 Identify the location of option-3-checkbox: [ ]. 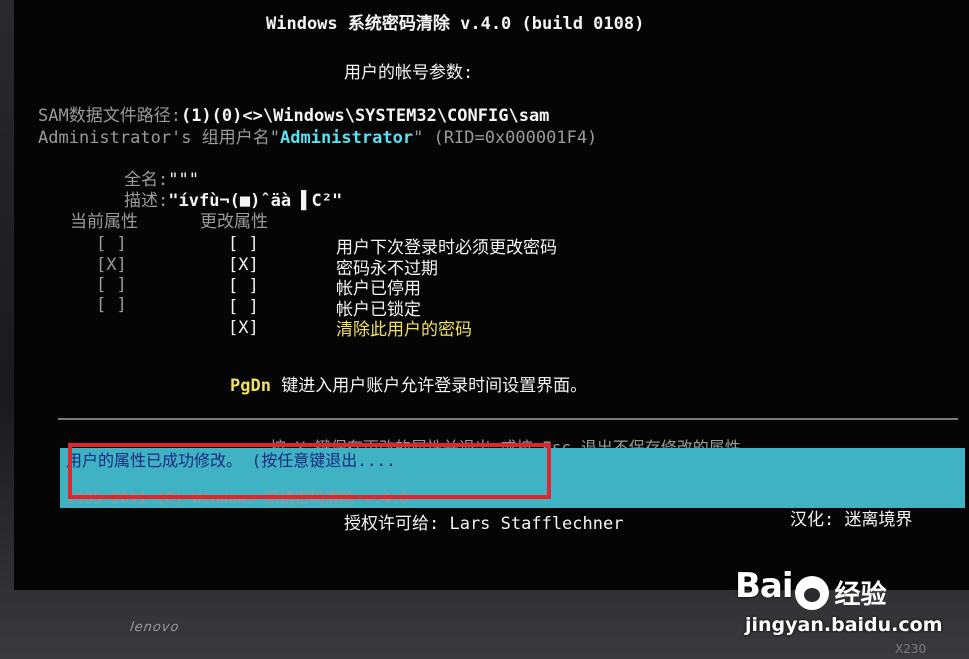
(243, 286).